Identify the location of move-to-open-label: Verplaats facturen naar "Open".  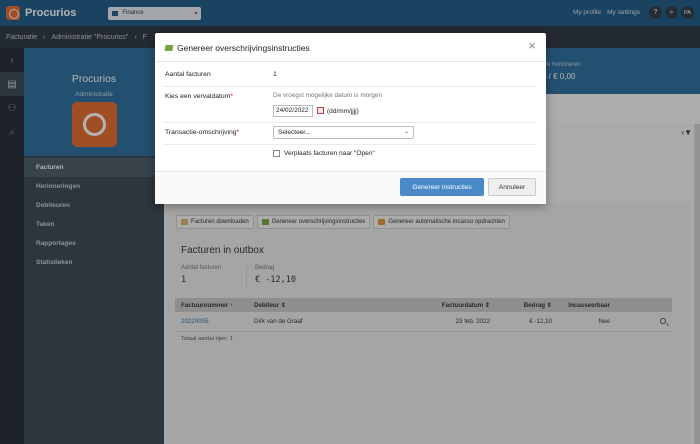
(329, 153).